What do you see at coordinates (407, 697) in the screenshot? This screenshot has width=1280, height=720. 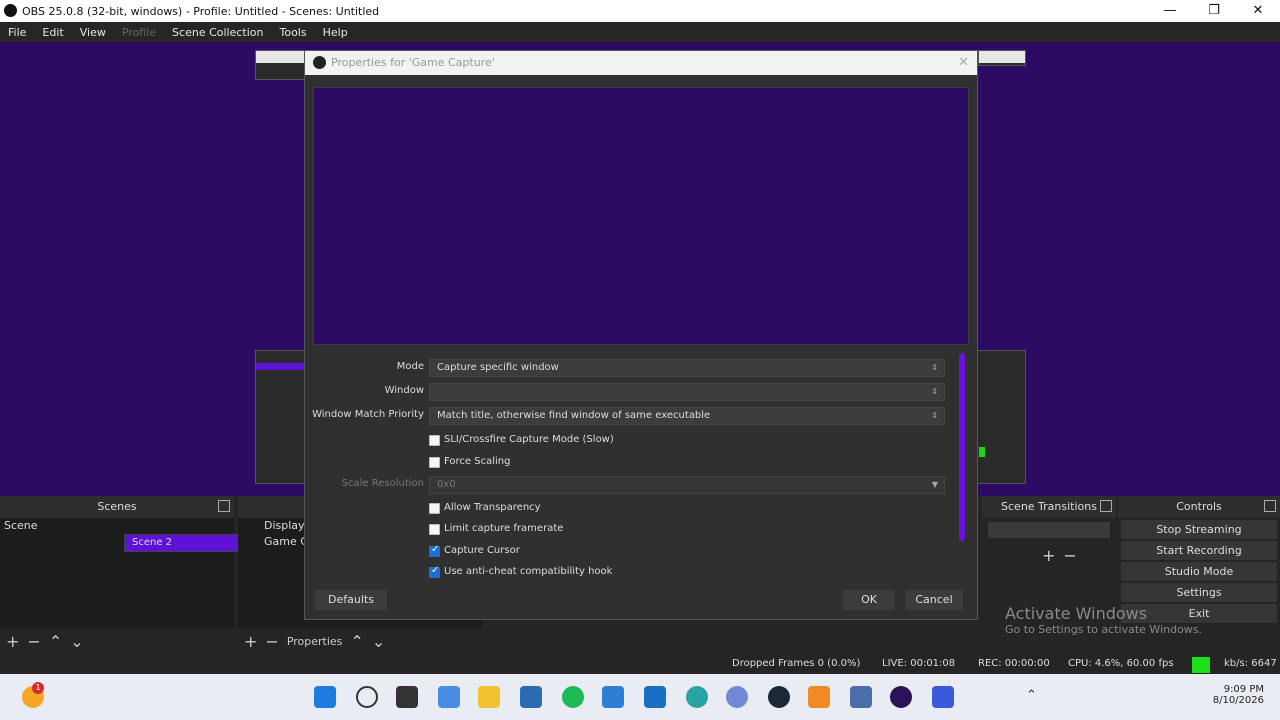 I see `task-view-icon` at bounding box center [407, 697].